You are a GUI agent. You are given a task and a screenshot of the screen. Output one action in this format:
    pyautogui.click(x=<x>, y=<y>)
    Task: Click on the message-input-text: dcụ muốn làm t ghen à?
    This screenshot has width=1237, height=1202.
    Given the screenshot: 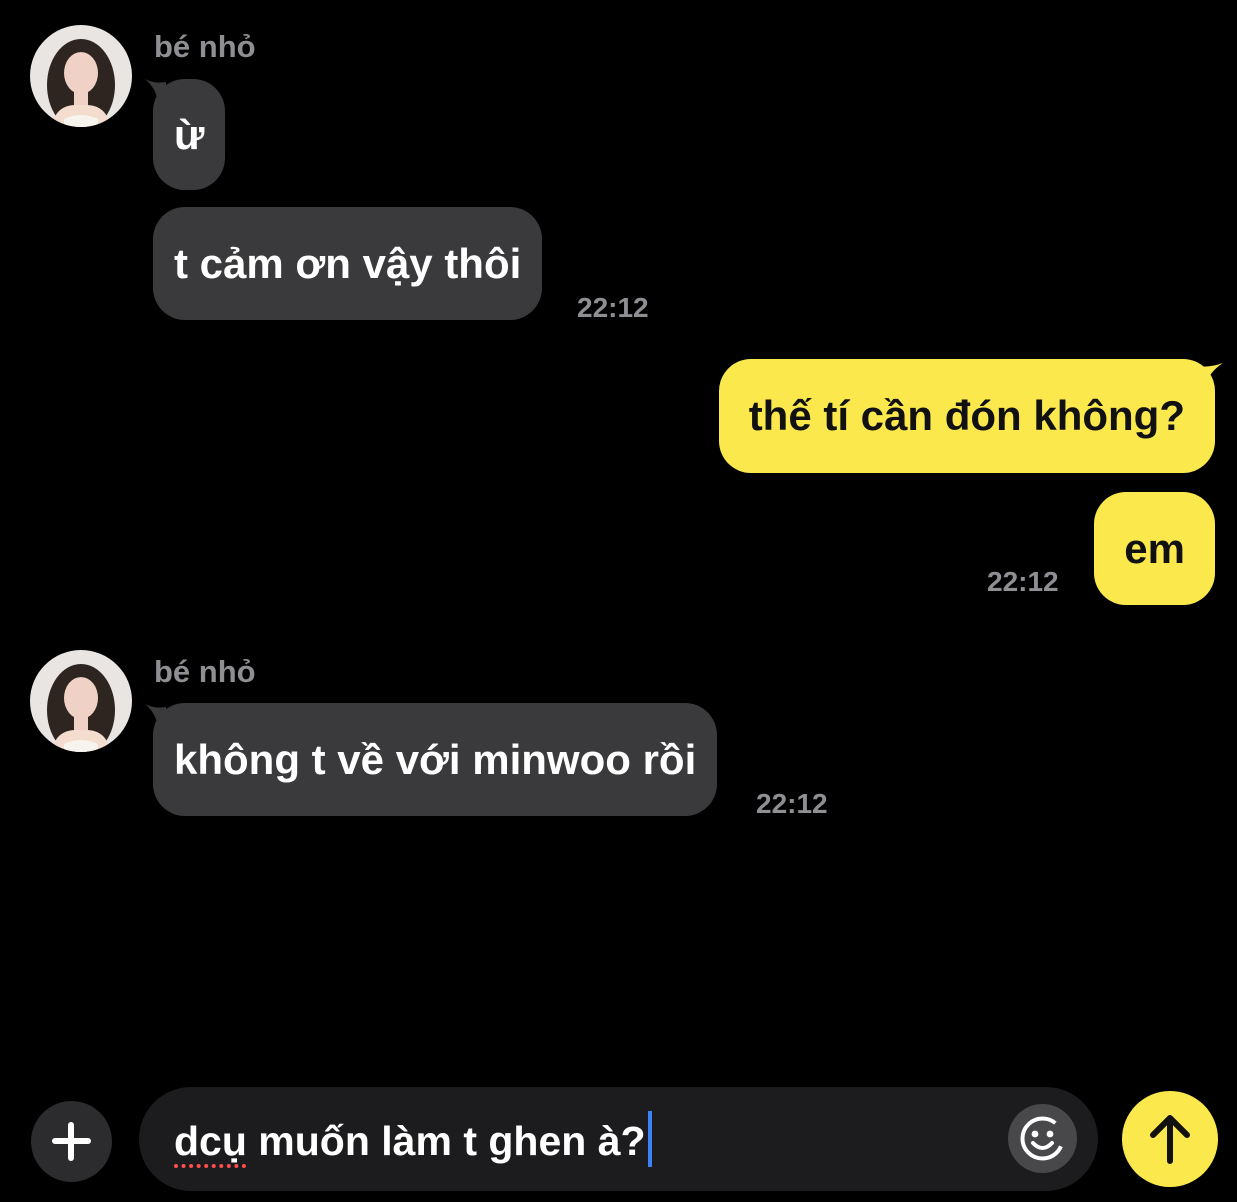 What is the action you would take?
    pyautogui.click(x=413, y=1139)
    